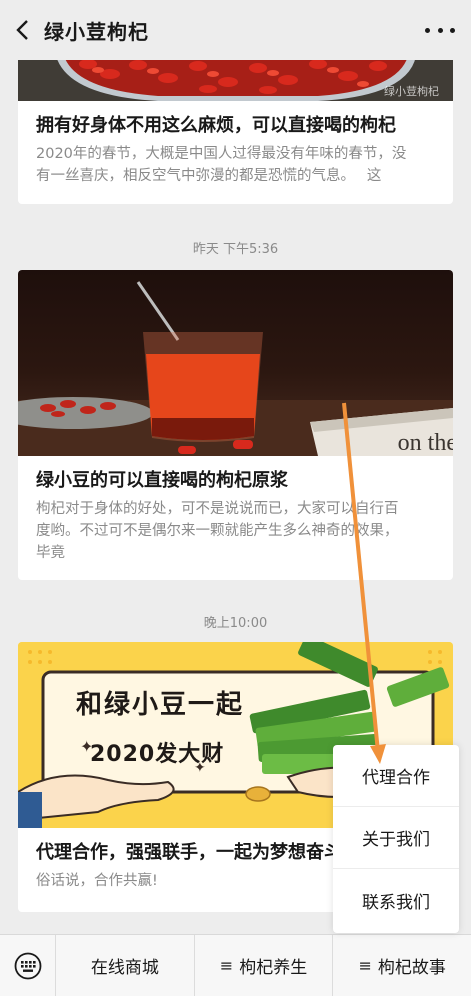 This screenshot has height=996, width=471. What do you see at coordinates (411, 91) in the screenshot?
I see `watermark: 绿小荳枸杞` at bounding box center [411, 91].